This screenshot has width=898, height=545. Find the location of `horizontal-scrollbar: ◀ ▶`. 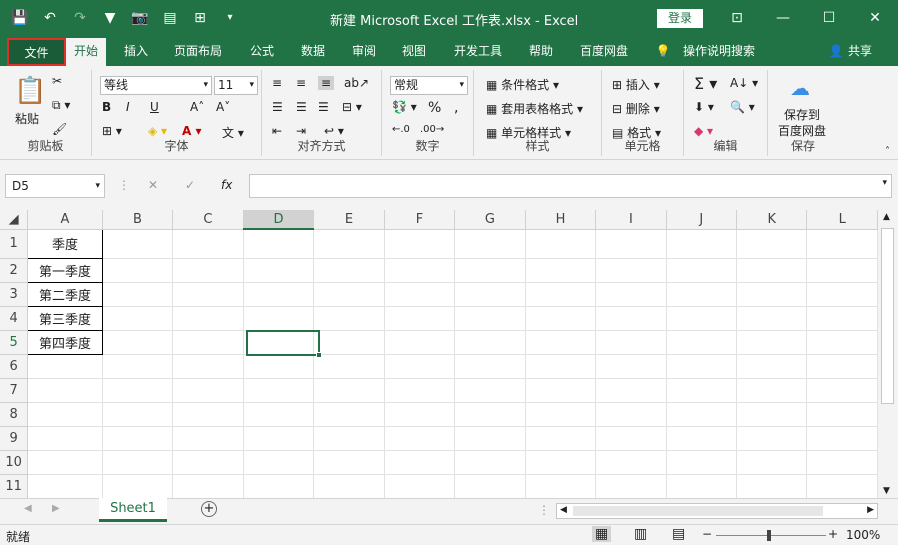

horizontal-scrollbar: ◀ ▶ is located at coordinates (717, 511).